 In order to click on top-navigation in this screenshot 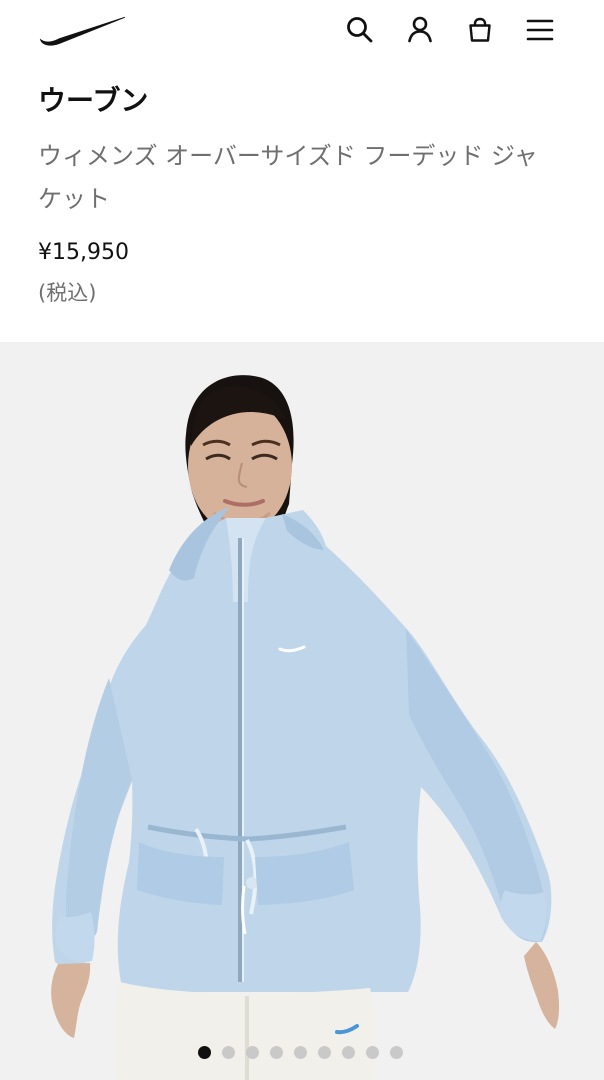, I will do `click(302, 32)`.